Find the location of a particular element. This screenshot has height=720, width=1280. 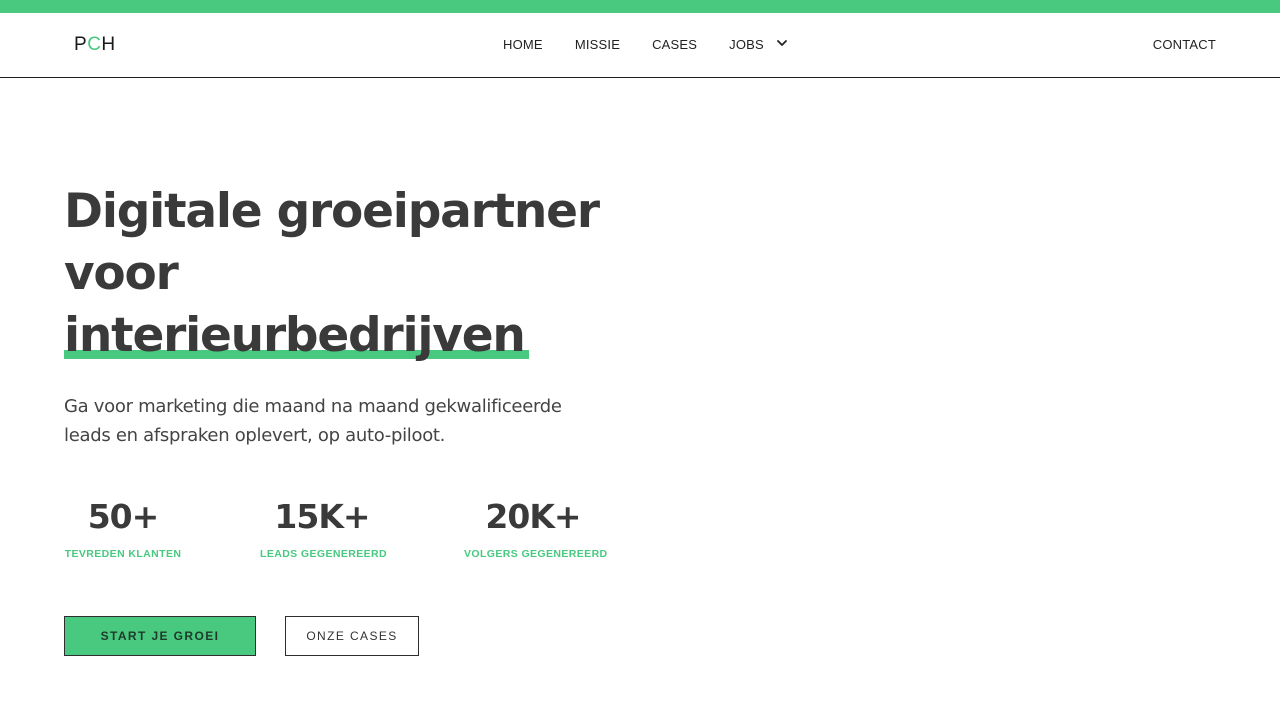

nav-item-cases: CASES is located at coordinates (674, 44).